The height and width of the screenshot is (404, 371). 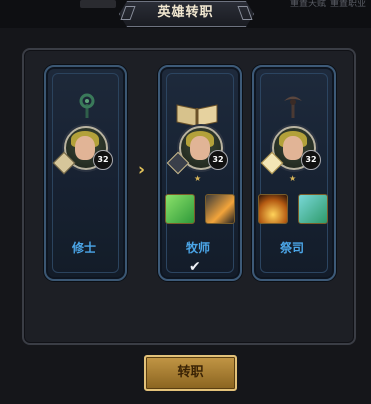 What do you see at coordinates (308, 4) in the screenshot?
I see `reset-talent-hint: 重置天赋` at bounding box center [308, 4].